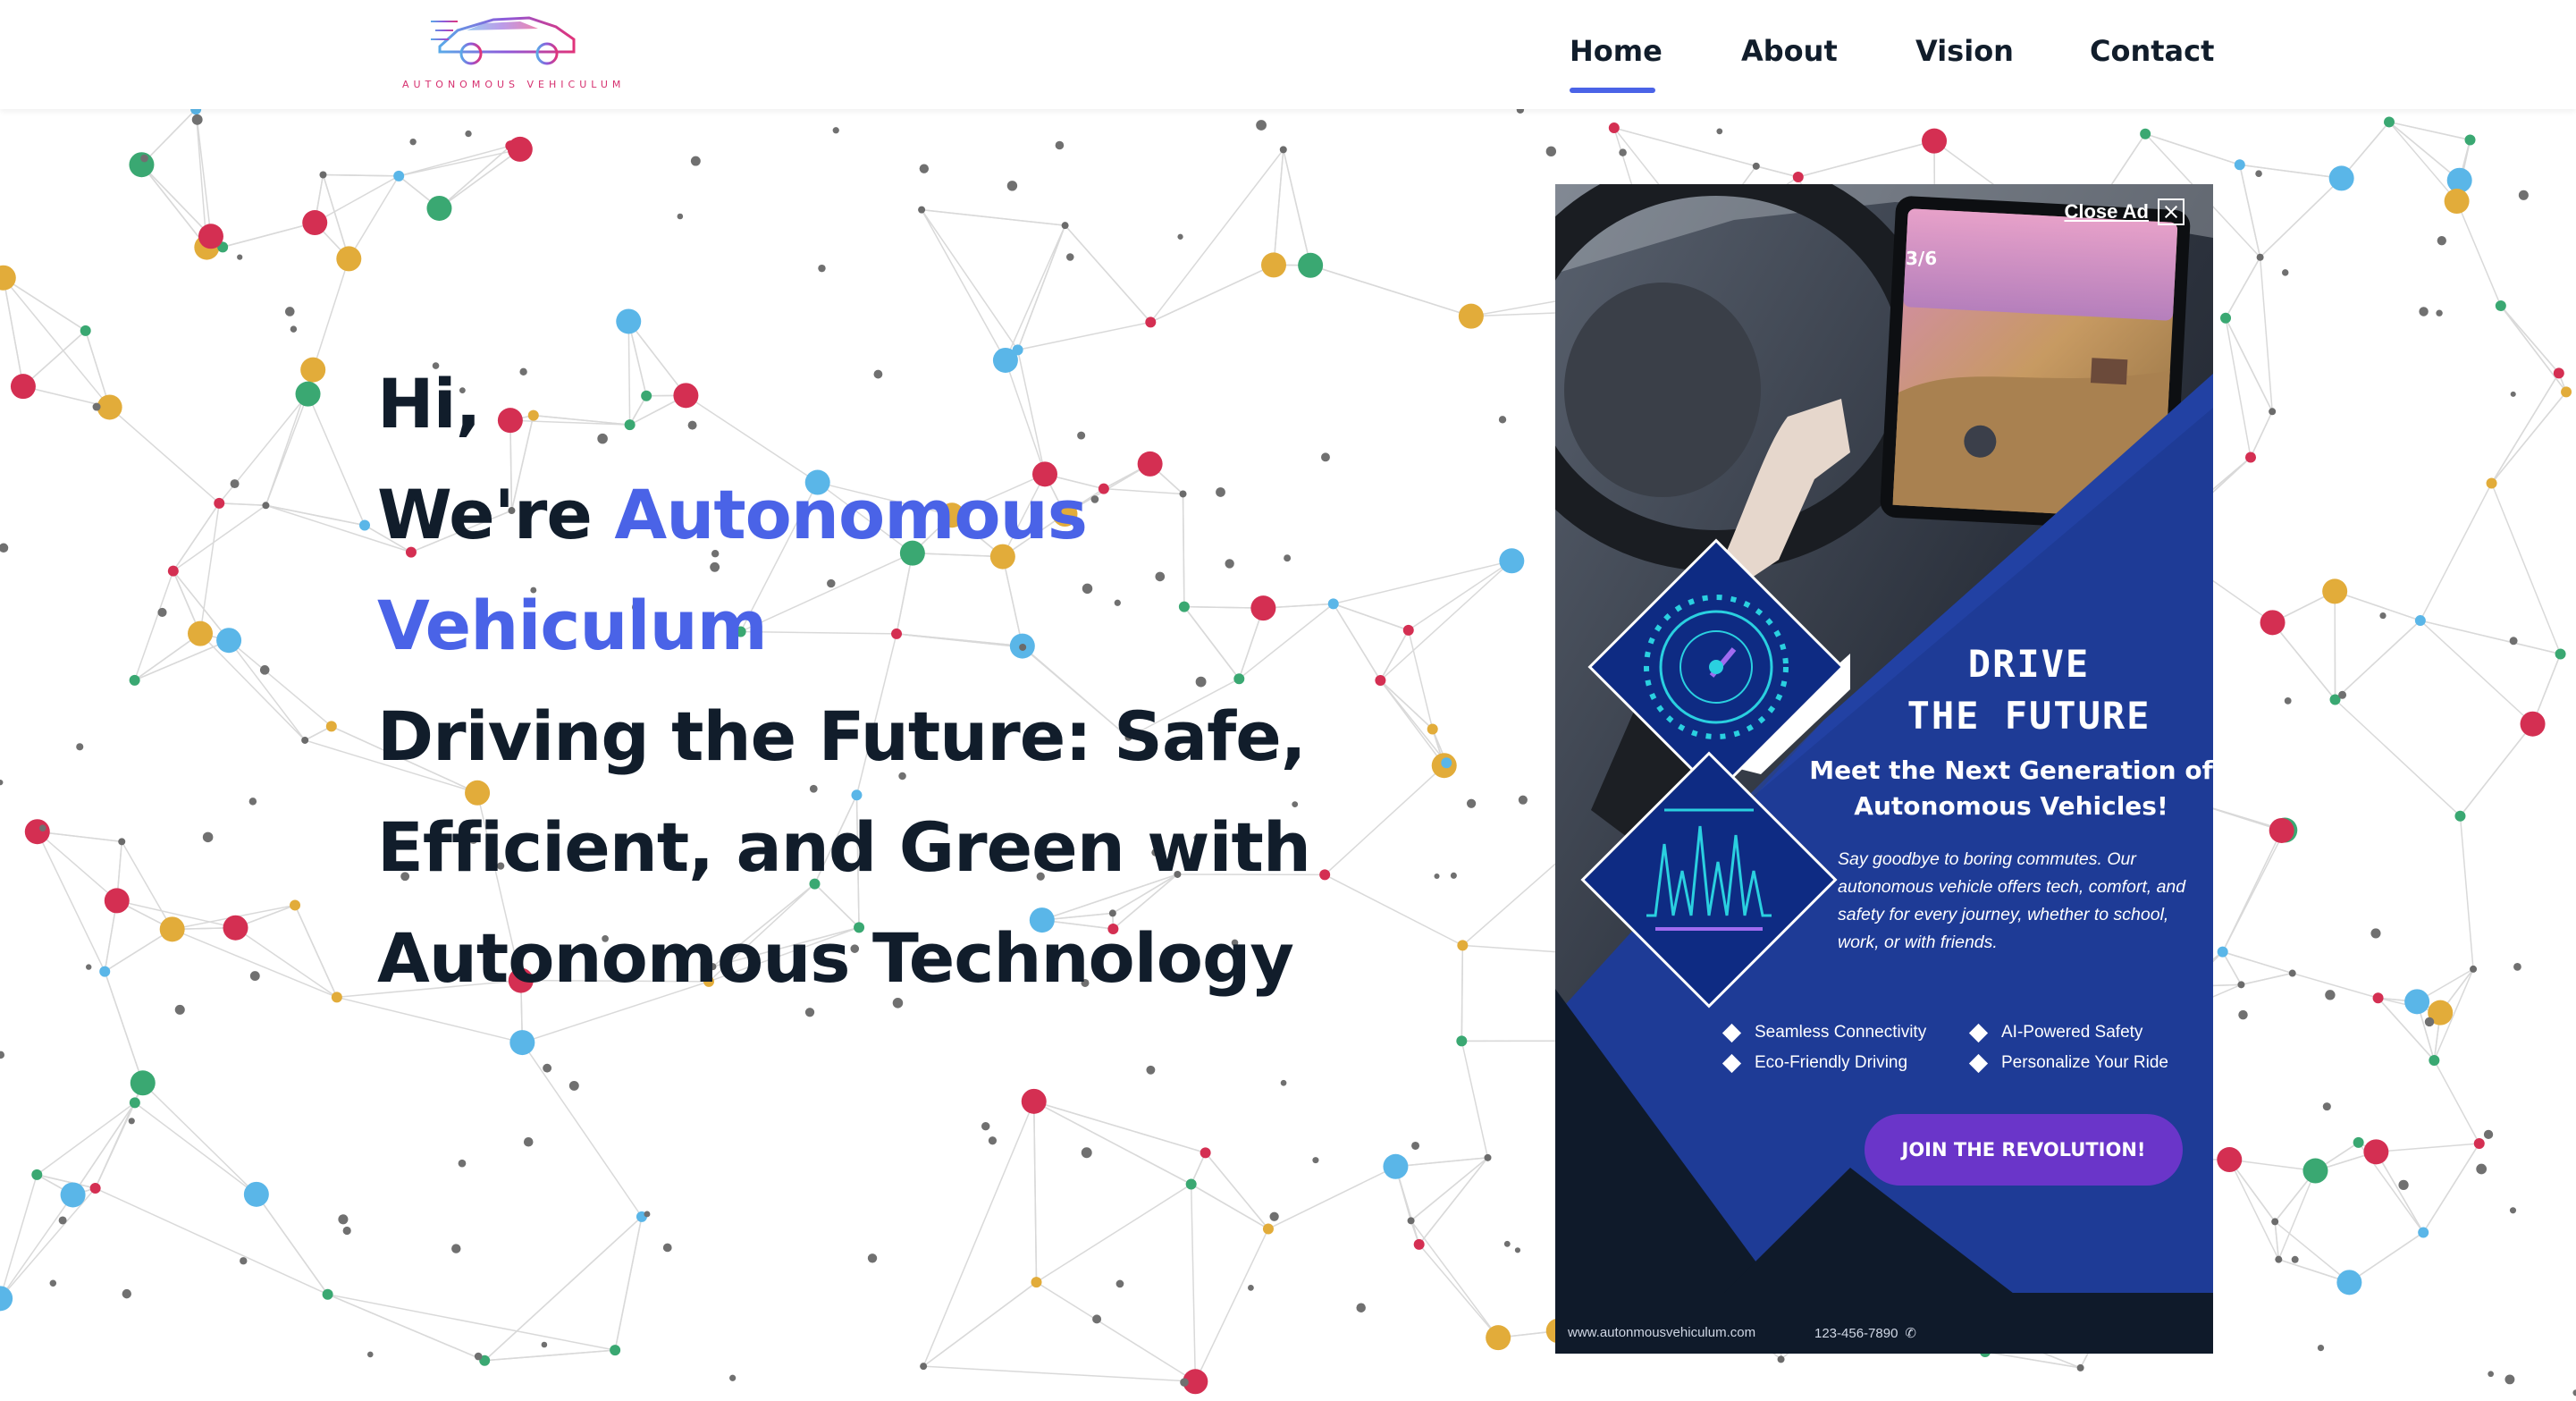 The width and height of the screenshot is (2576, 1401). I want to click on ad-phone: 123-456-7890 ✆, so click(1865, 1333).